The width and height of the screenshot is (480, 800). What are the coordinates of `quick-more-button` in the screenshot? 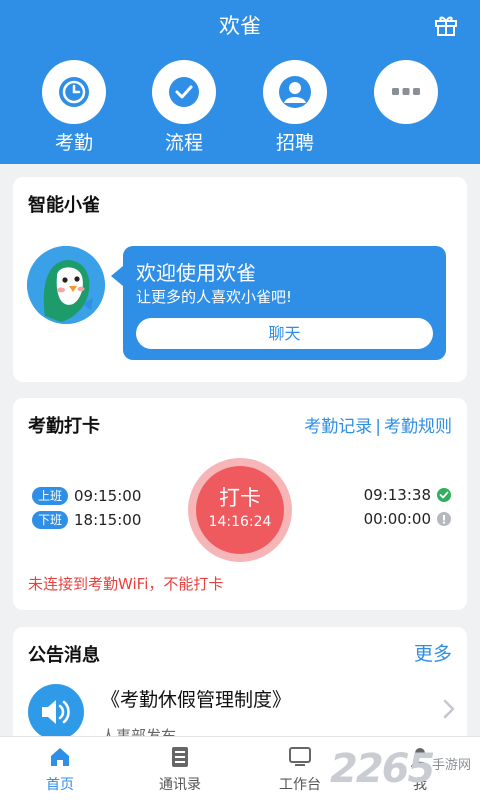 It's located at (406, 92).